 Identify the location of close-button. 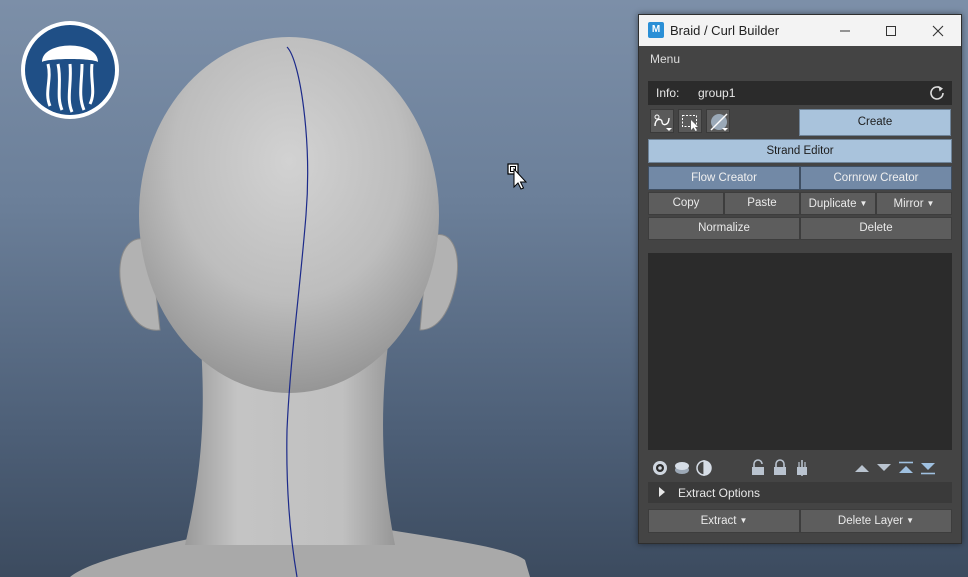
(938, 30).